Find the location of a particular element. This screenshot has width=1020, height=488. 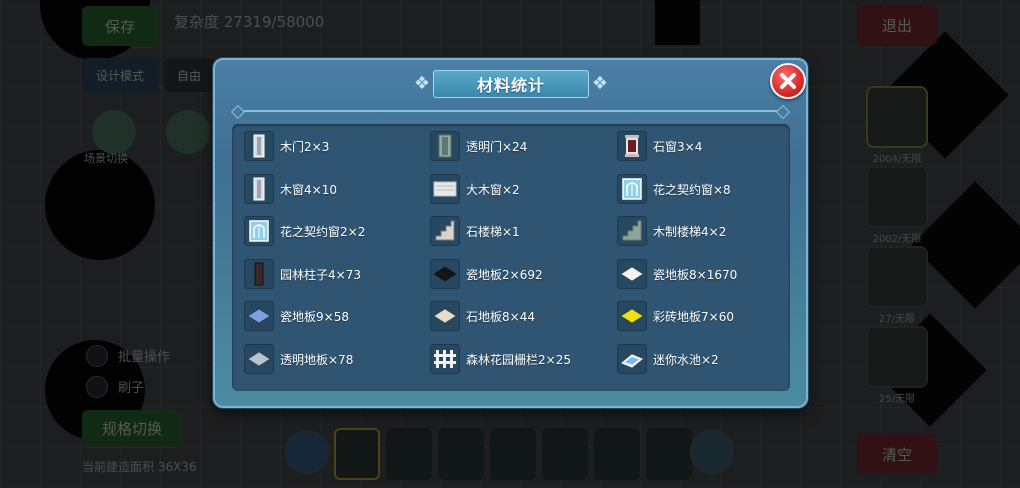

material-item: 木窗4×10 is located at coordinates (290, 189).